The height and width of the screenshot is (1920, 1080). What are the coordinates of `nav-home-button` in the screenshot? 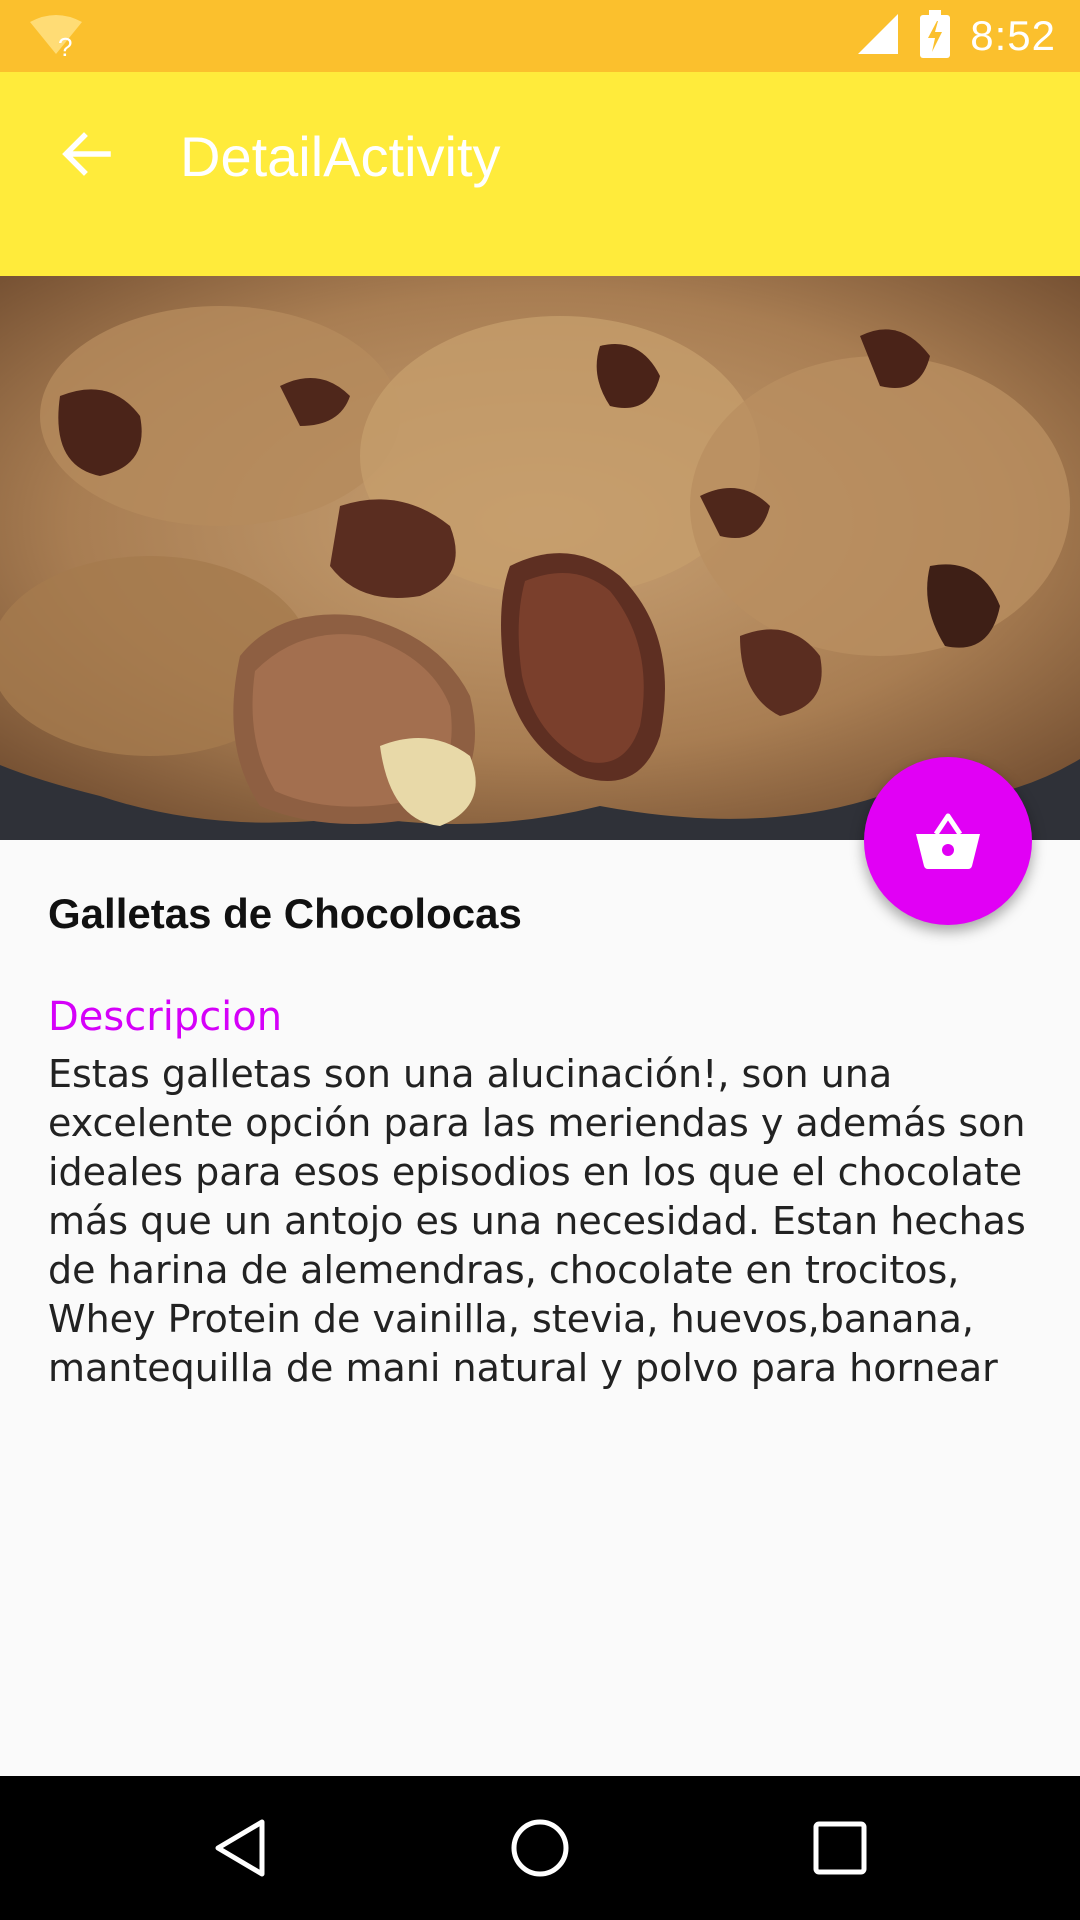 It's located at (540, 1848).